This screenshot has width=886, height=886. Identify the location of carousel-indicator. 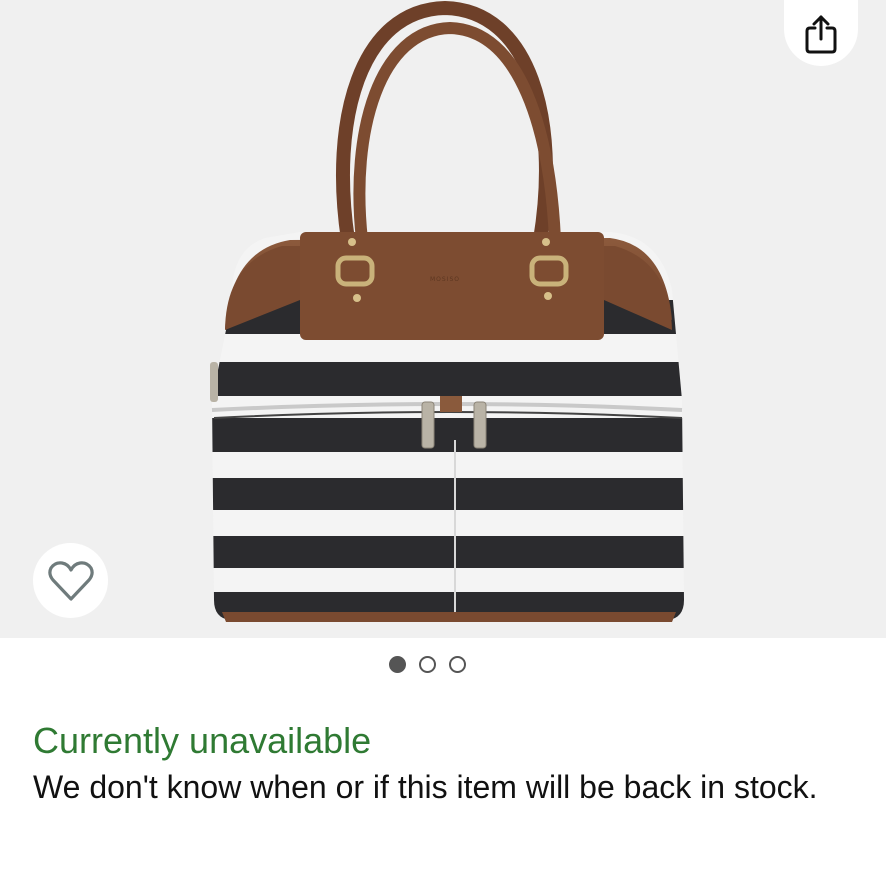
(427, 664).